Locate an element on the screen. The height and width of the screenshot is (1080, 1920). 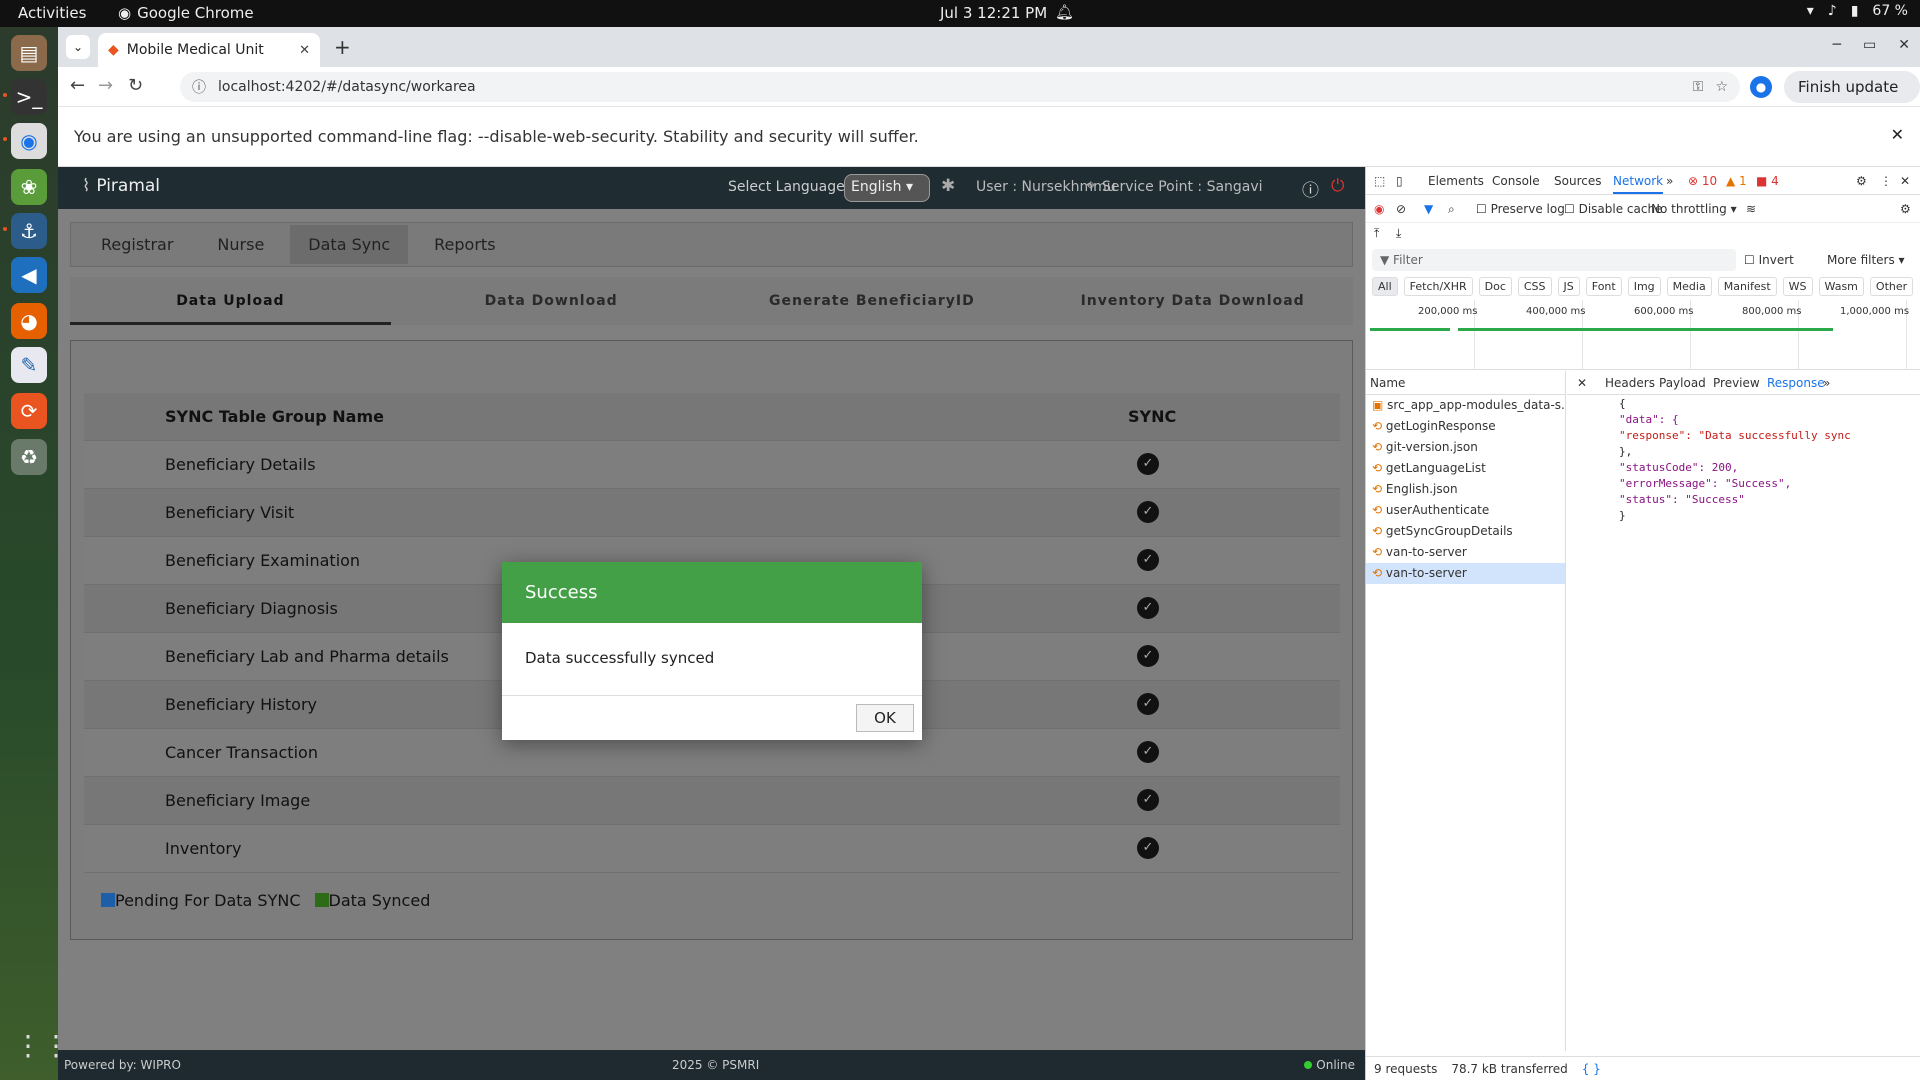
chrome-dock-icon: ◉ is located at coordinates (29, 141).